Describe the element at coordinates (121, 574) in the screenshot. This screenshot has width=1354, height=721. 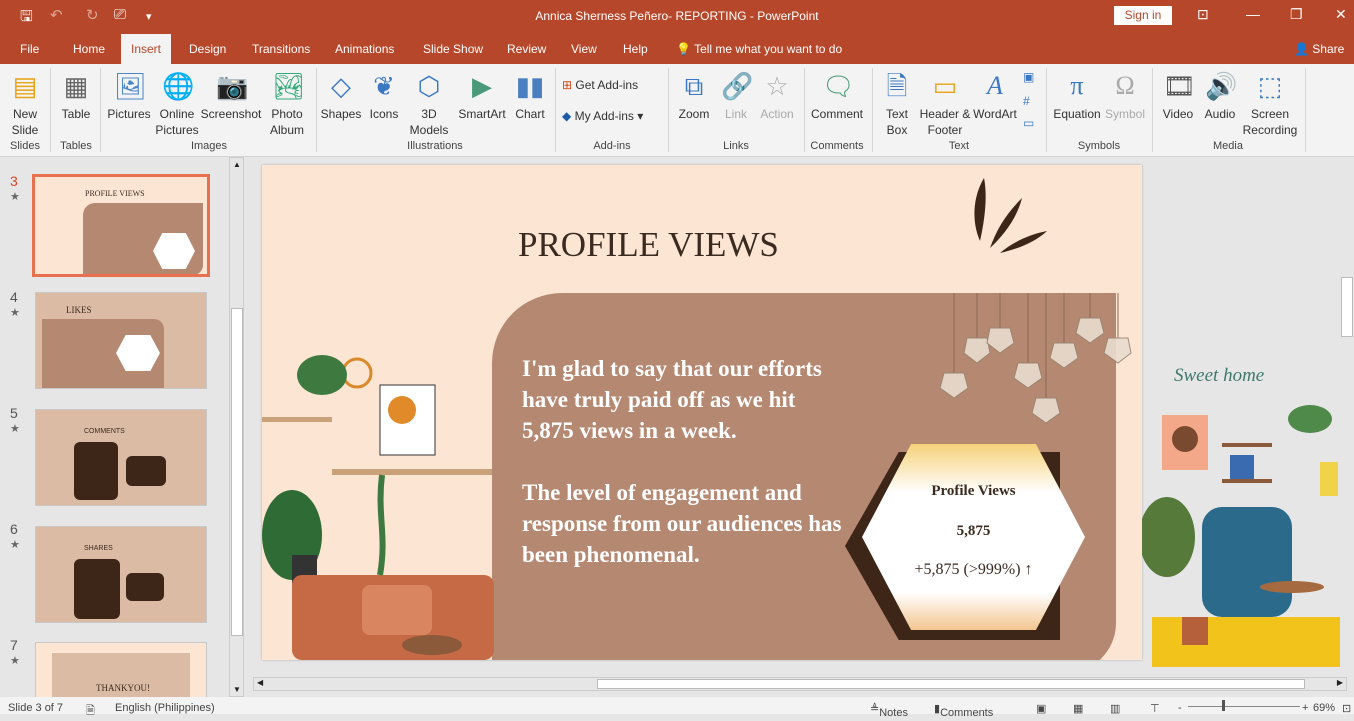
I see `thumbnail-slide-6: SHARES` at that location.